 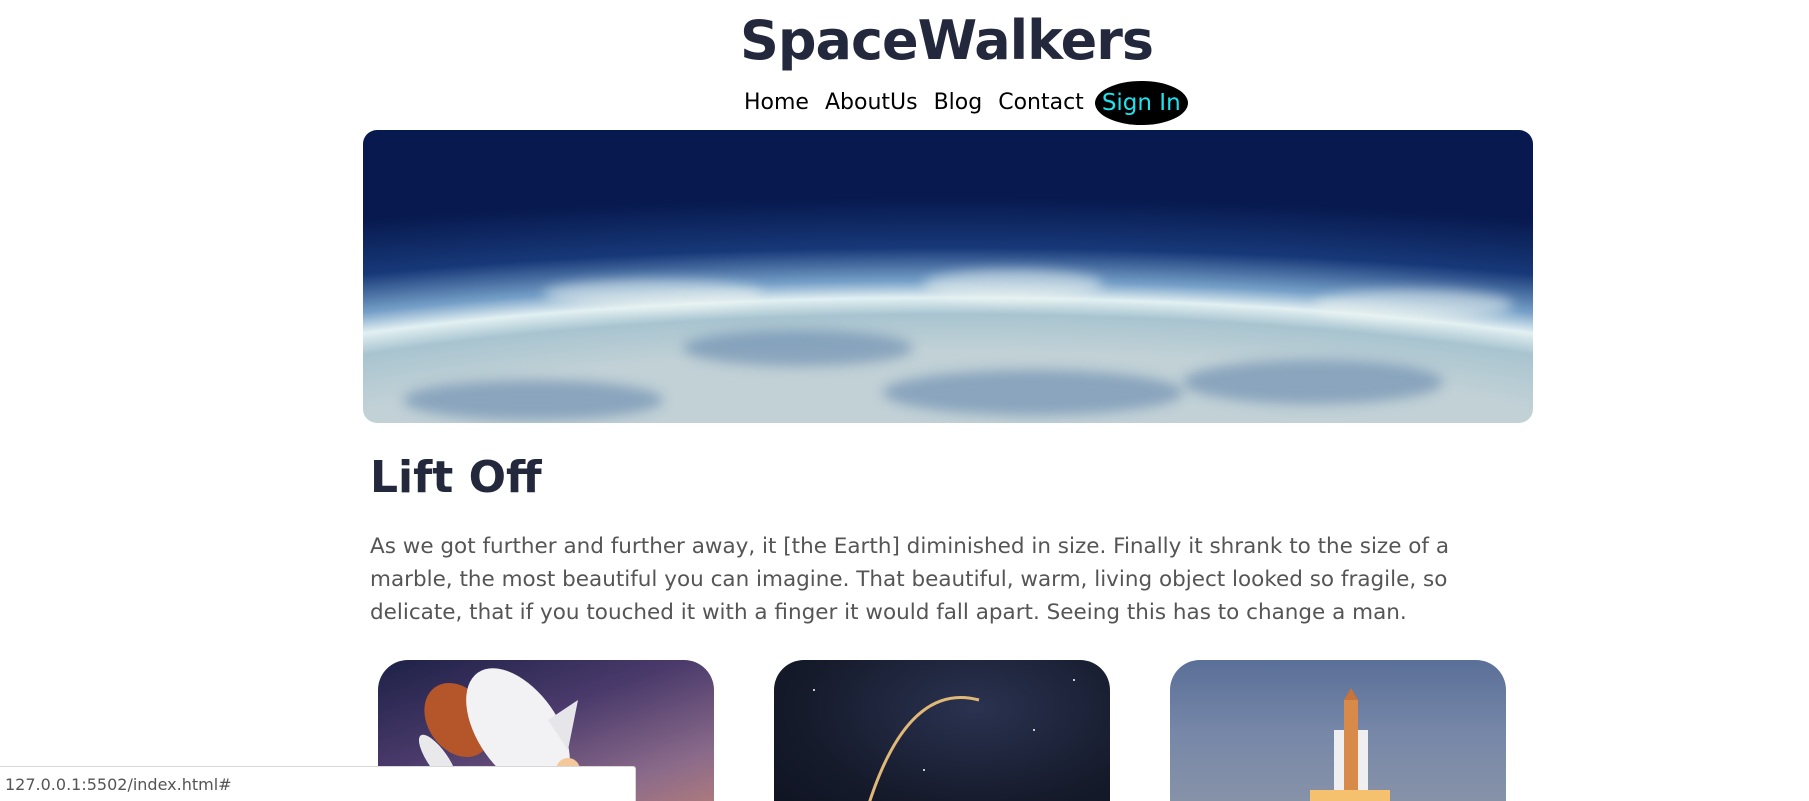 I want to click on browser-status-bar-url: 127.0.0.1:5502/index.html#, so click(x=318, y=783).